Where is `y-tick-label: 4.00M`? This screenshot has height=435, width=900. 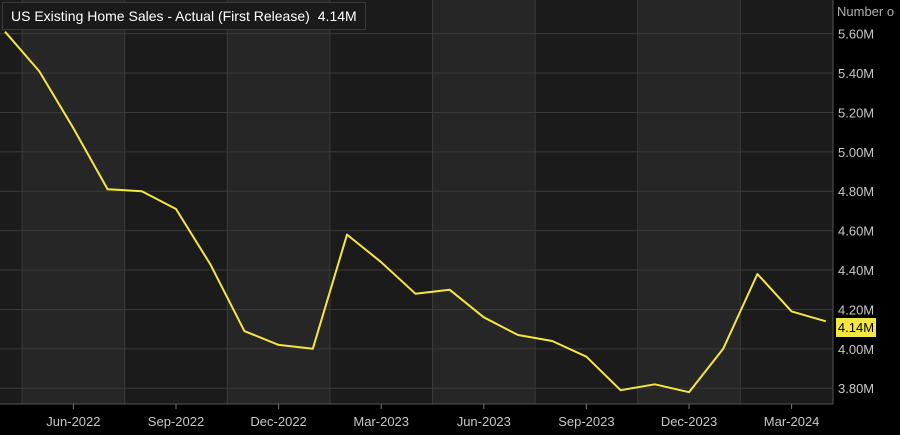 y-tick-label: 4.00M is located at coordinates (856, 349).